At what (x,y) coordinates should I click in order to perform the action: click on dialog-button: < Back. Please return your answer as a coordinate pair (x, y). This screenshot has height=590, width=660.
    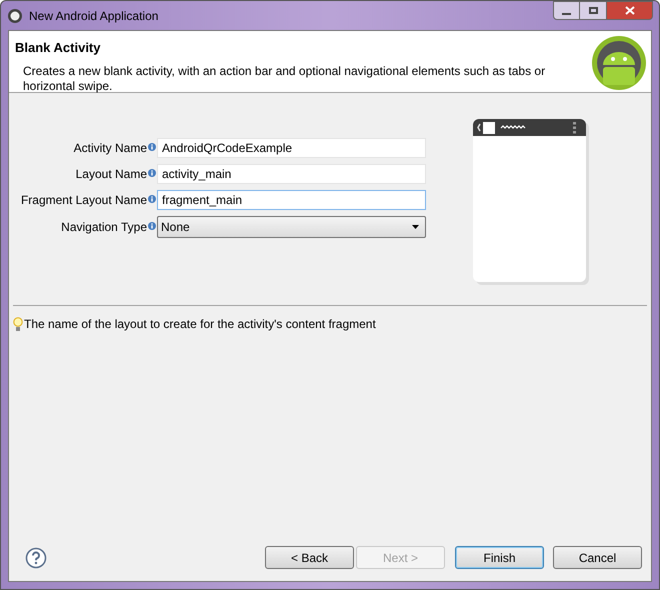
    Looking at the image, I should click on (309, 557).